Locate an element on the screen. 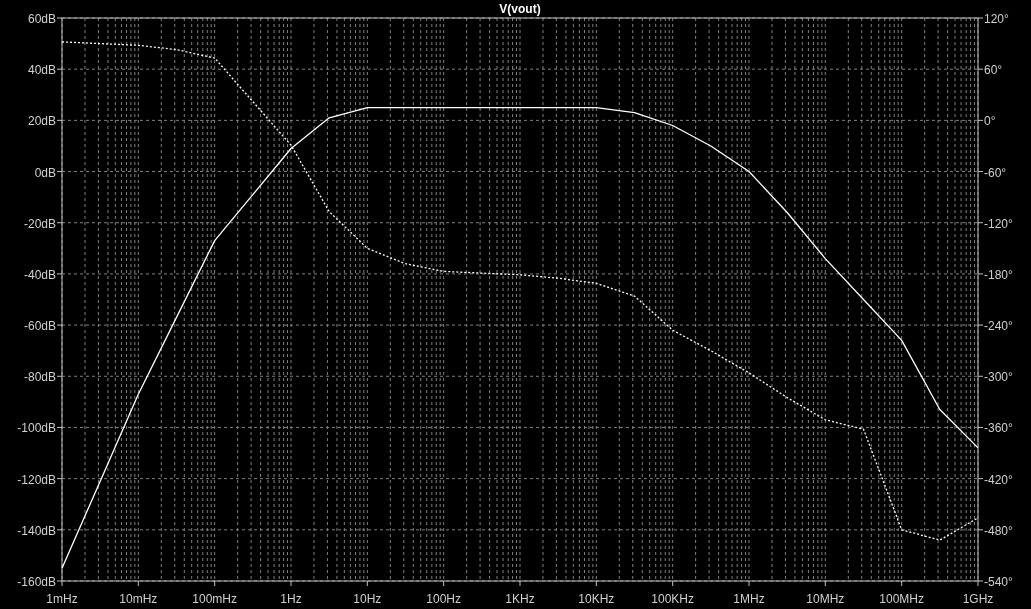  x-axis-label: 10MHz is located at coordinates (825, 599).